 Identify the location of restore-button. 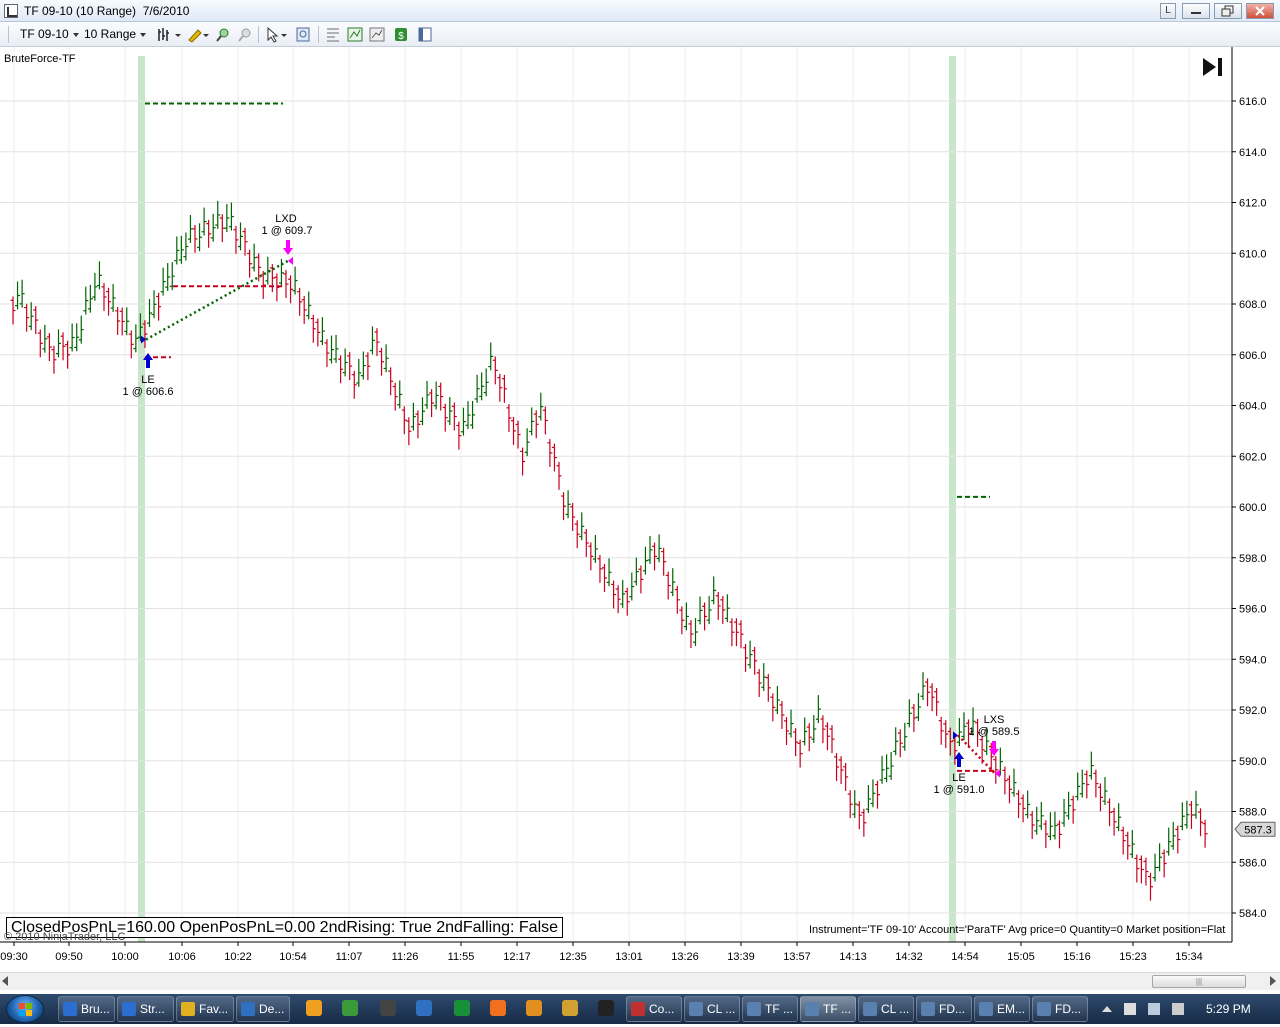
(1228, 11).